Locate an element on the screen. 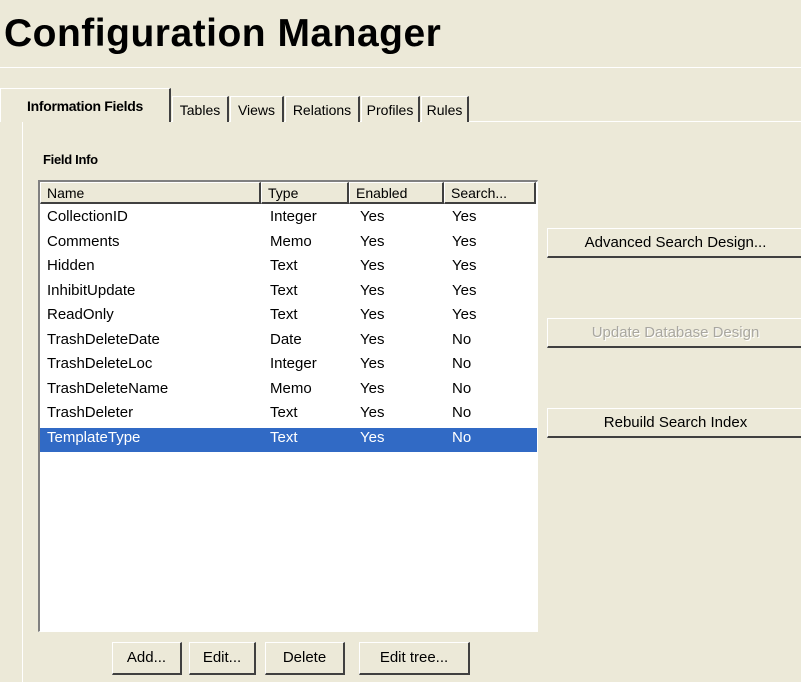 The width and height of the screenshot is (801, 682). row-name-cell: Comments is located at coordinates (83, 241).